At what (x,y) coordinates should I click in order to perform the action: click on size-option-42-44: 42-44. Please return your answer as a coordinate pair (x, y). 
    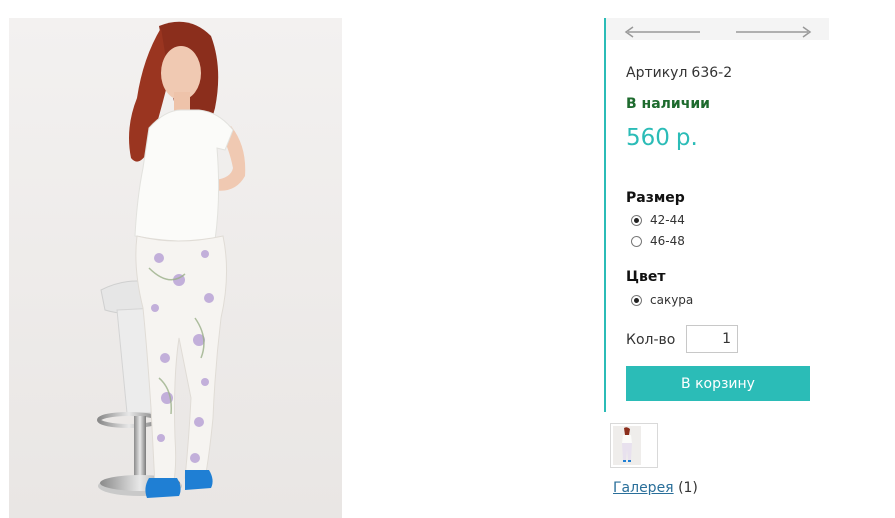
    Looking at the image, I should click on (658, 220).